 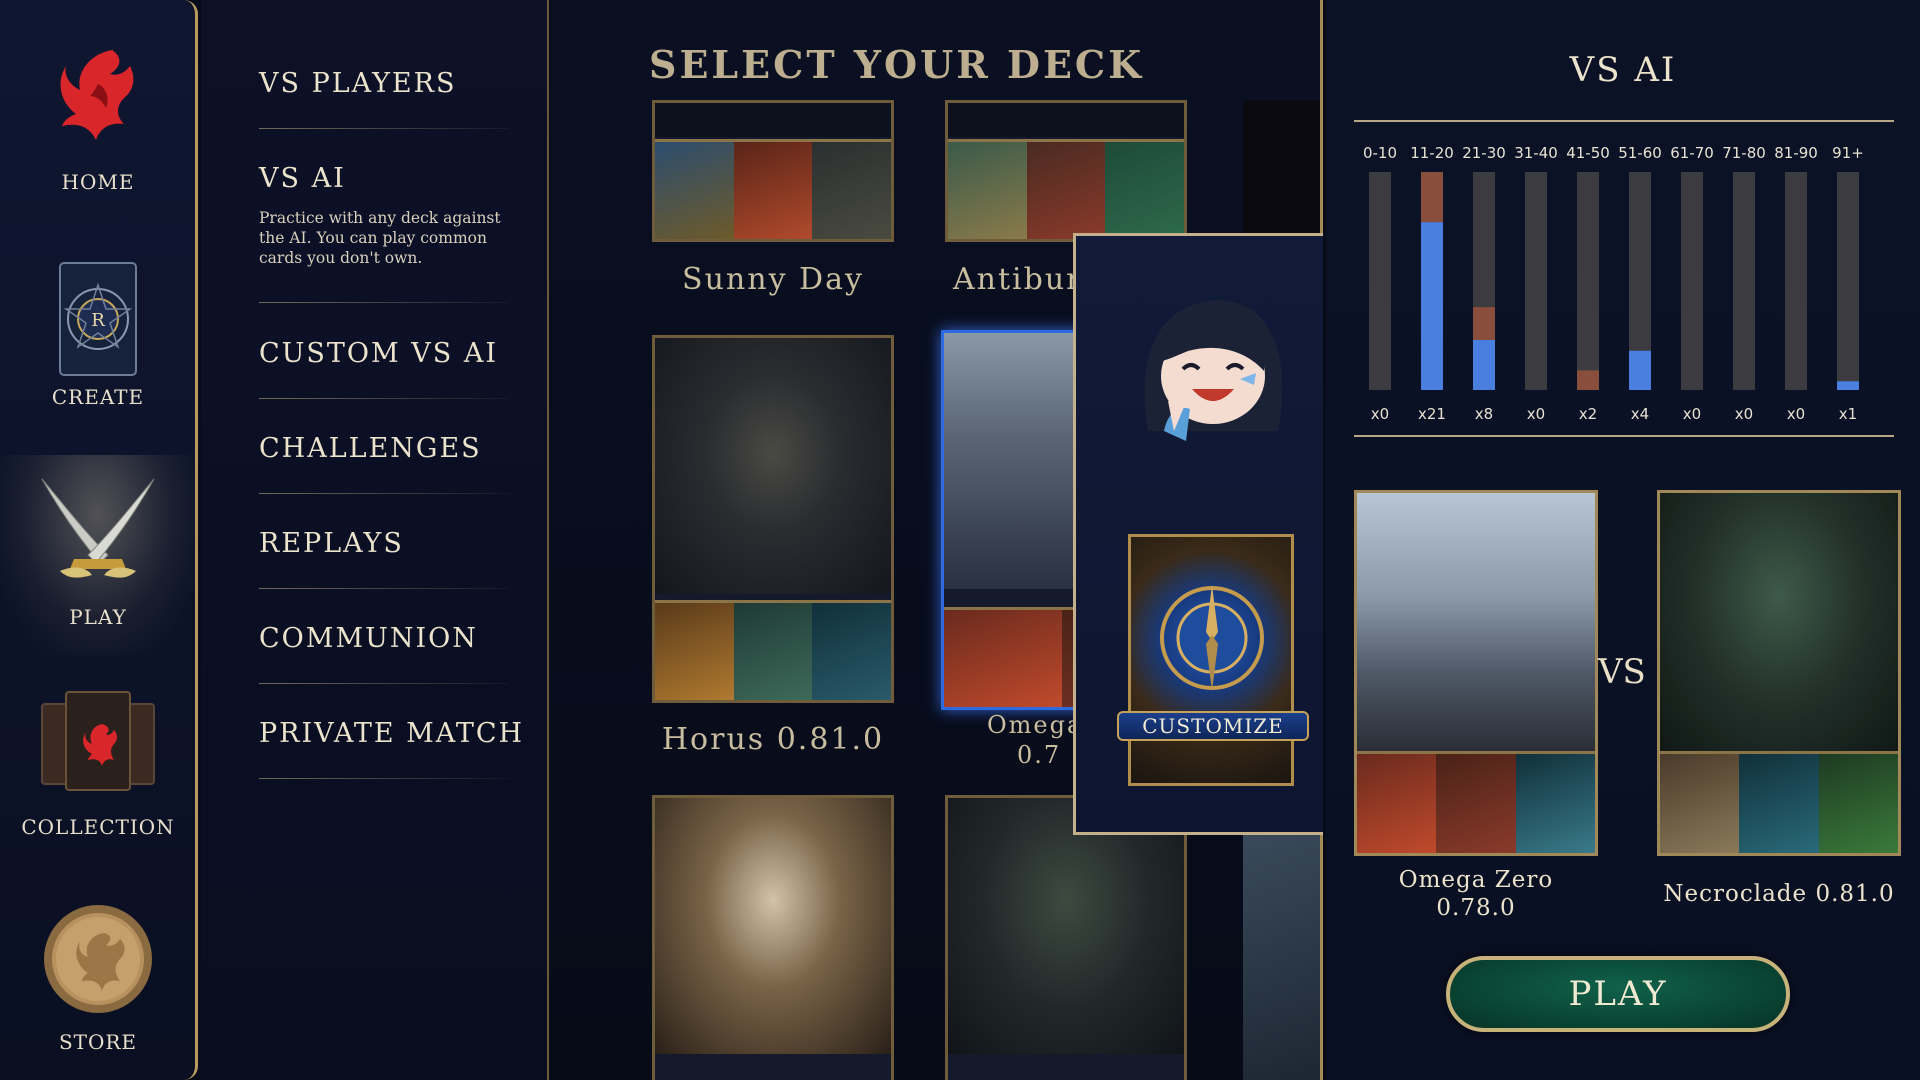 What do you see at coordinates (1476, 622) in the screenshot?
I see `player-deck-art` at bounding box center [1476, 622].